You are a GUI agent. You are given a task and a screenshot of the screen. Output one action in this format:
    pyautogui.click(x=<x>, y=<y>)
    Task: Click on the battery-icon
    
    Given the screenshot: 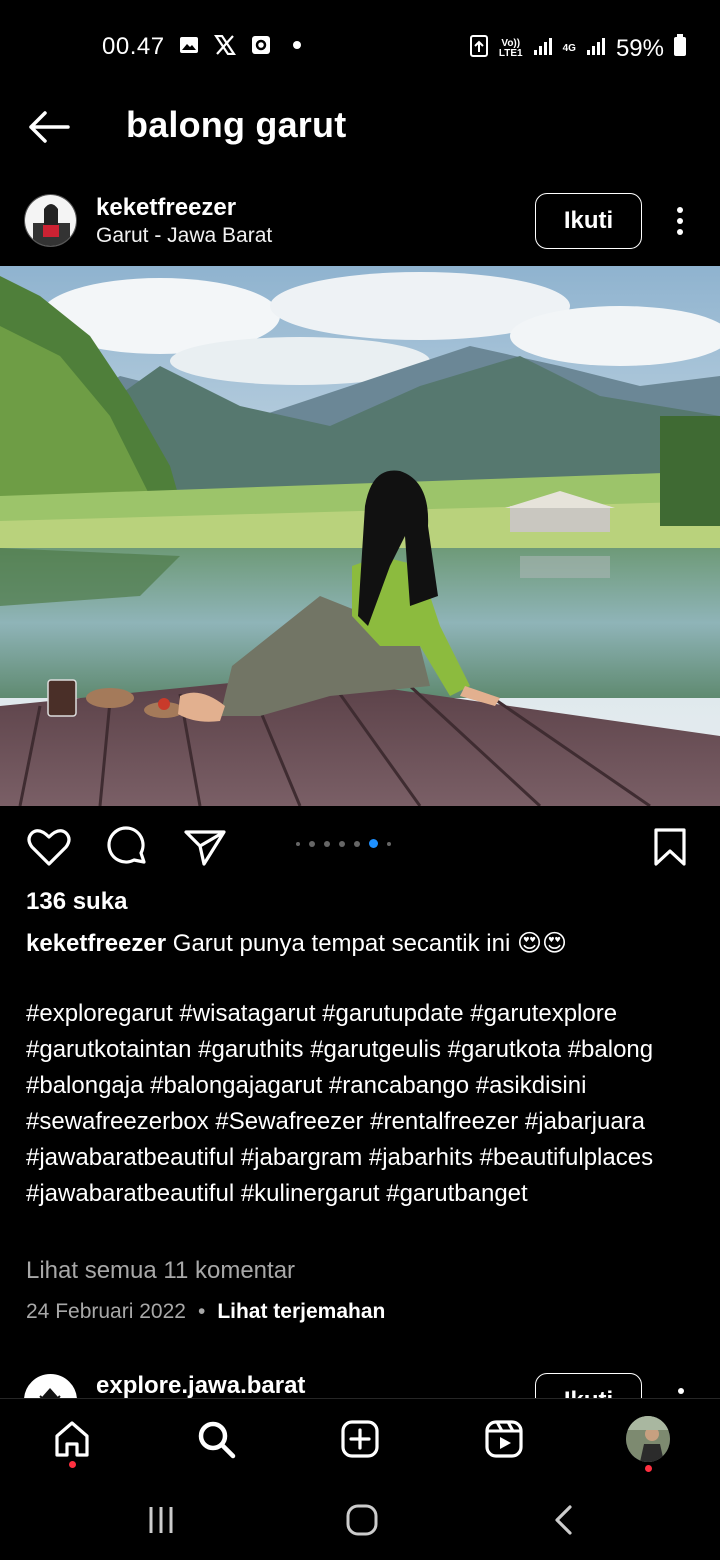 What is the action you would take?
    pyautogui.click(x=680, y=48)
    